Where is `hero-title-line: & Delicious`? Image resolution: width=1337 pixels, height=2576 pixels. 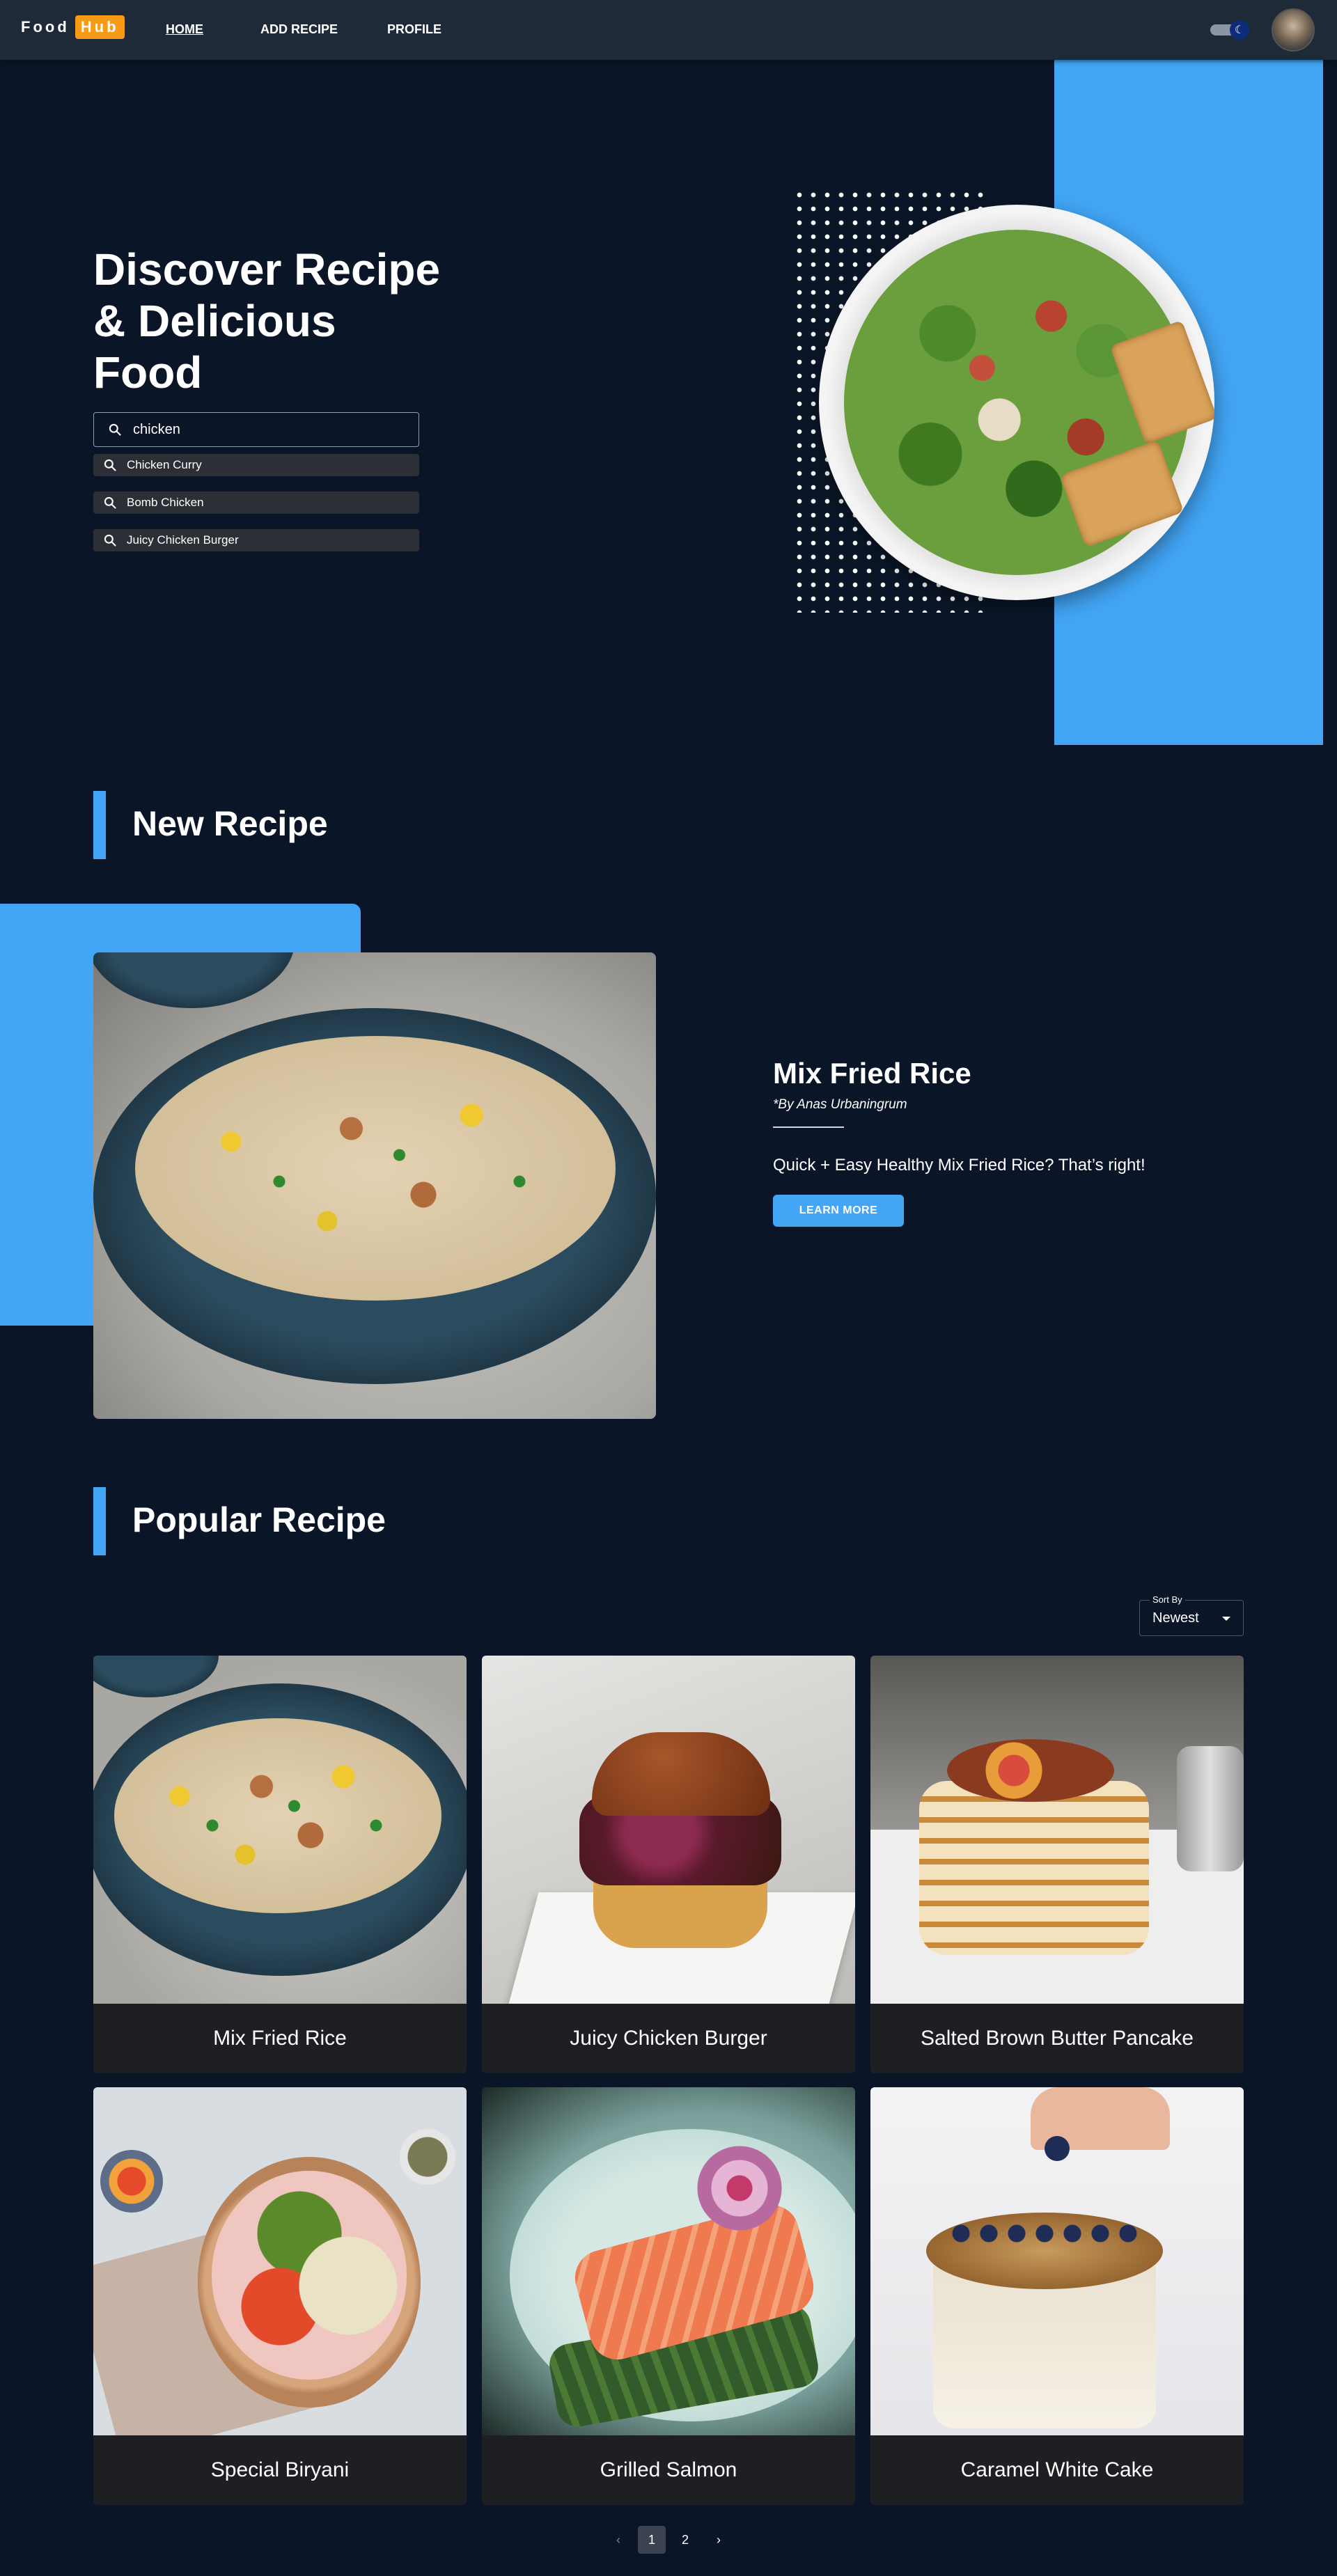 hero-title-line: & Delicious is located at coordinates (215, 321).